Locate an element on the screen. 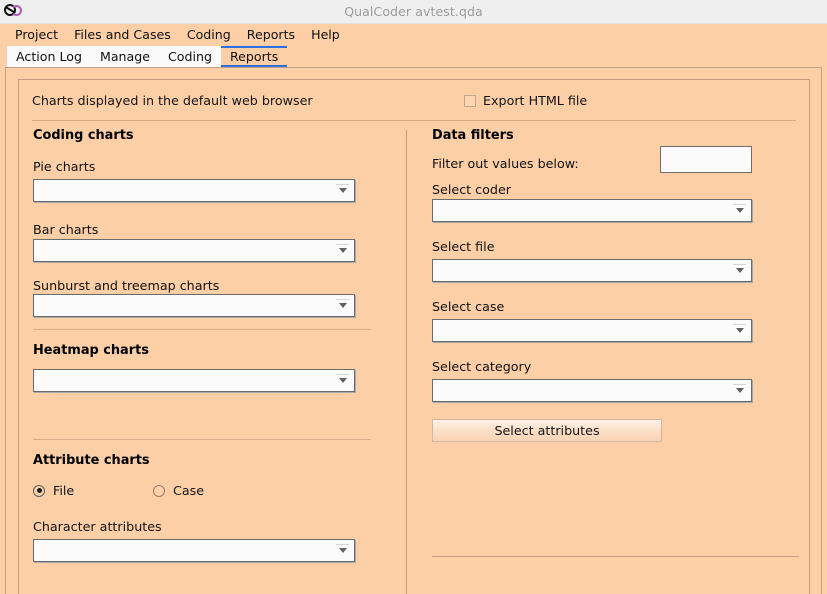 This screenshot has height=594, width=827. window-title: QualCoder avtest.qda is located at coordinates (413, 11).